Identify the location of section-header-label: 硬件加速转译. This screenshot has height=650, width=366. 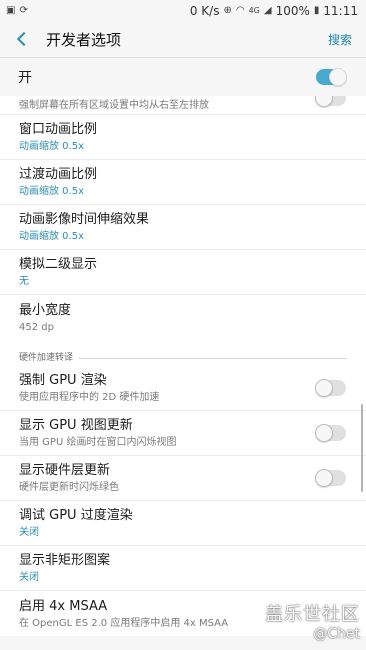
(46, 358).